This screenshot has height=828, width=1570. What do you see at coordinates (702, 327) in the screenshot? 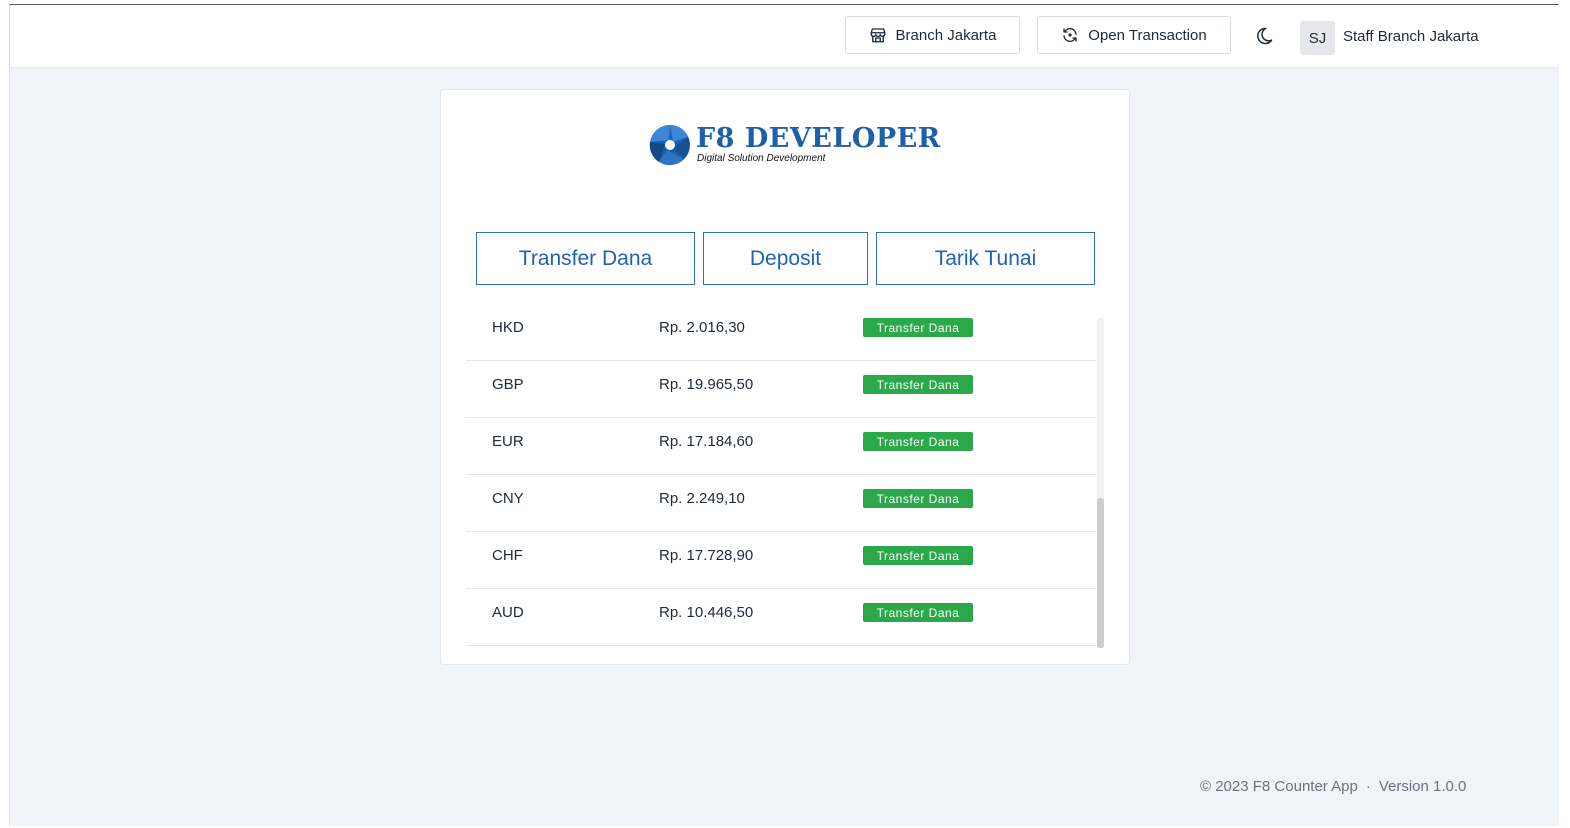
I see `rate-cell: Rp. 2.016,30` at bounding box center [702, 327].